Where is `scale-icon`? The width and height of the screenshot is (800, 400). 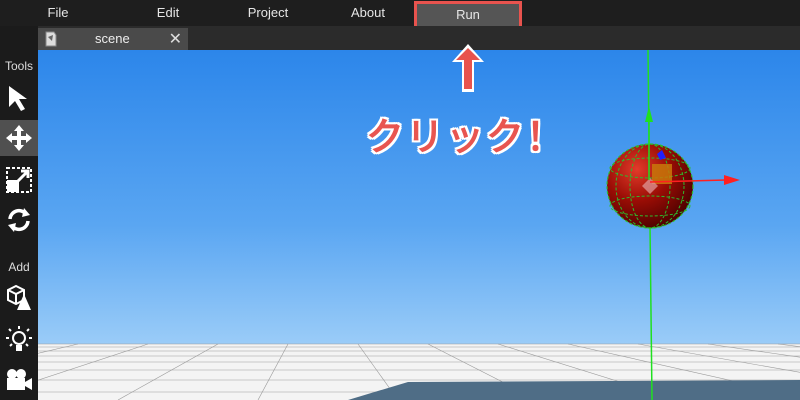 scale-icon is located at coordinates (19, 180).